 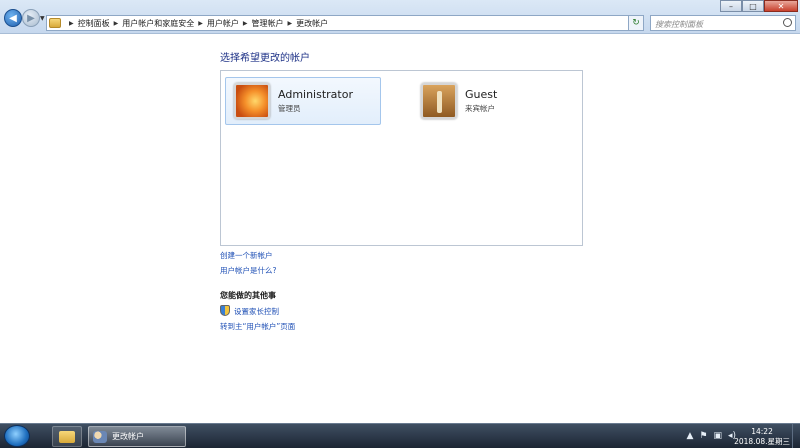 What do you see at coordinates (256, 311) in the screenshot?
I see `parental-controls-link: 设置家长控制` at bounding box center [256, 311].